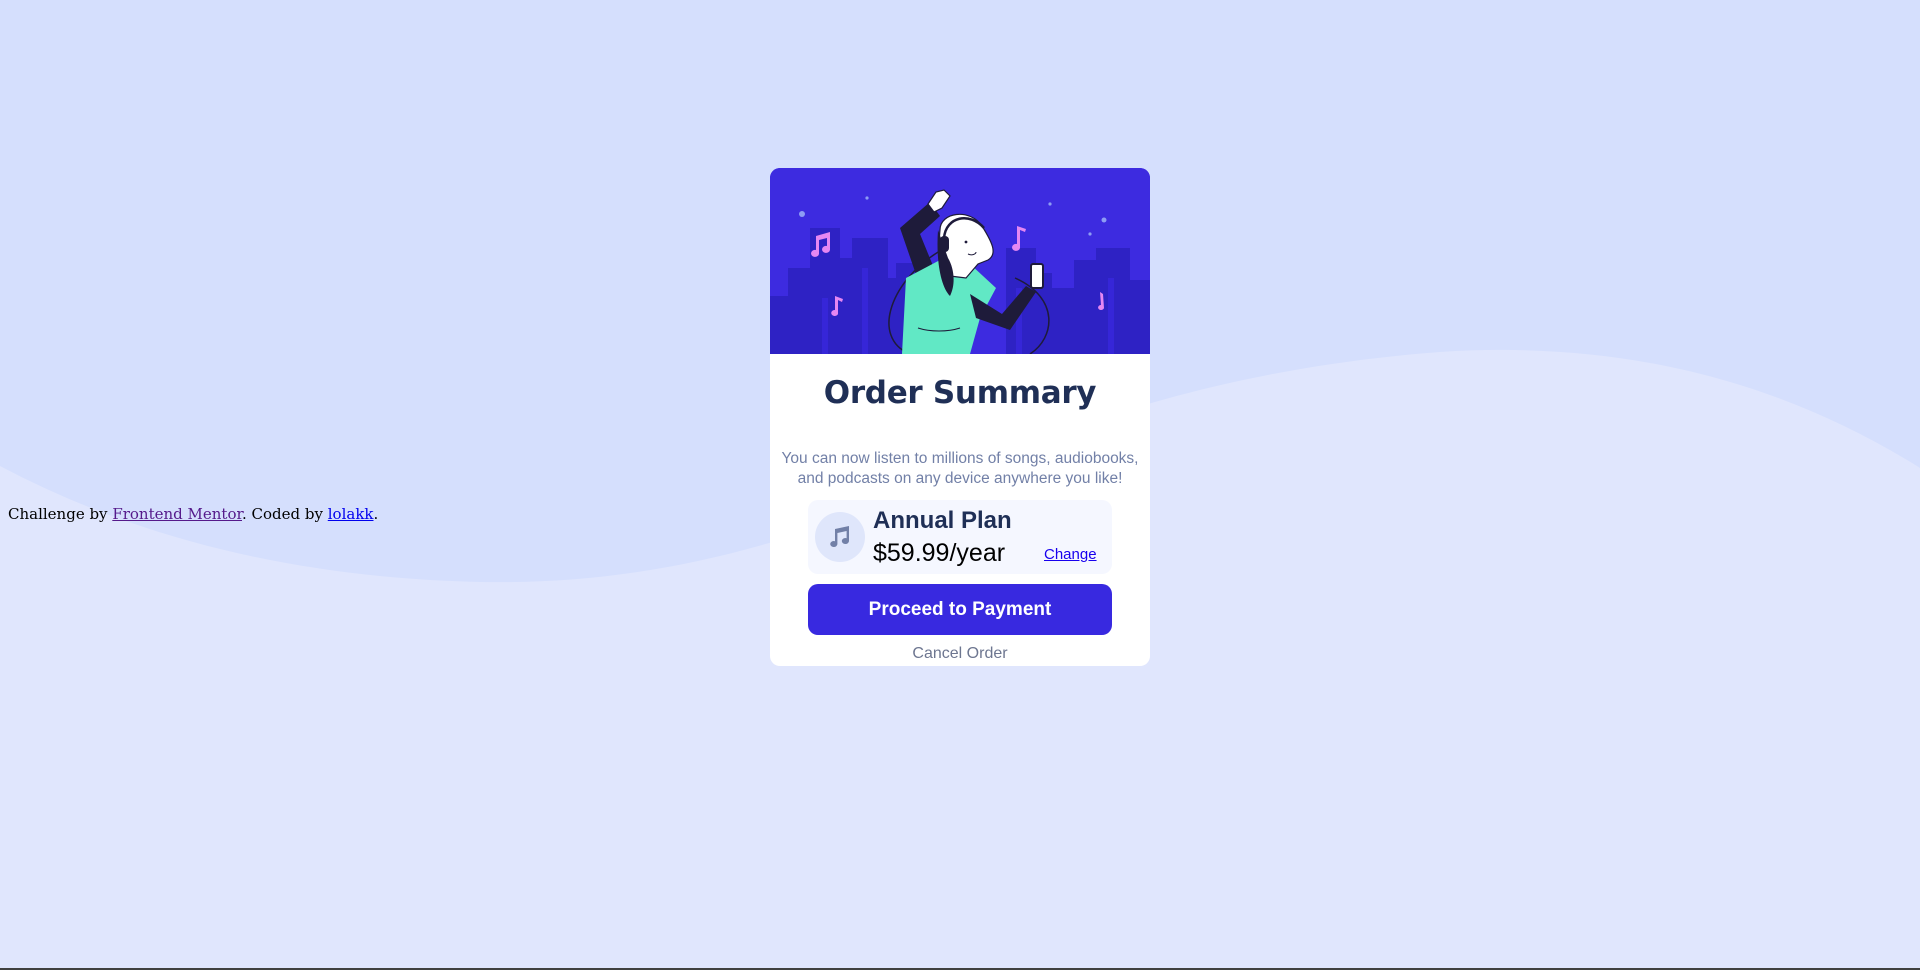 The width and height of the screenshot is (1920, 970). I want to click on person-dancing-with-headphones-illustration, so click(960, 261).